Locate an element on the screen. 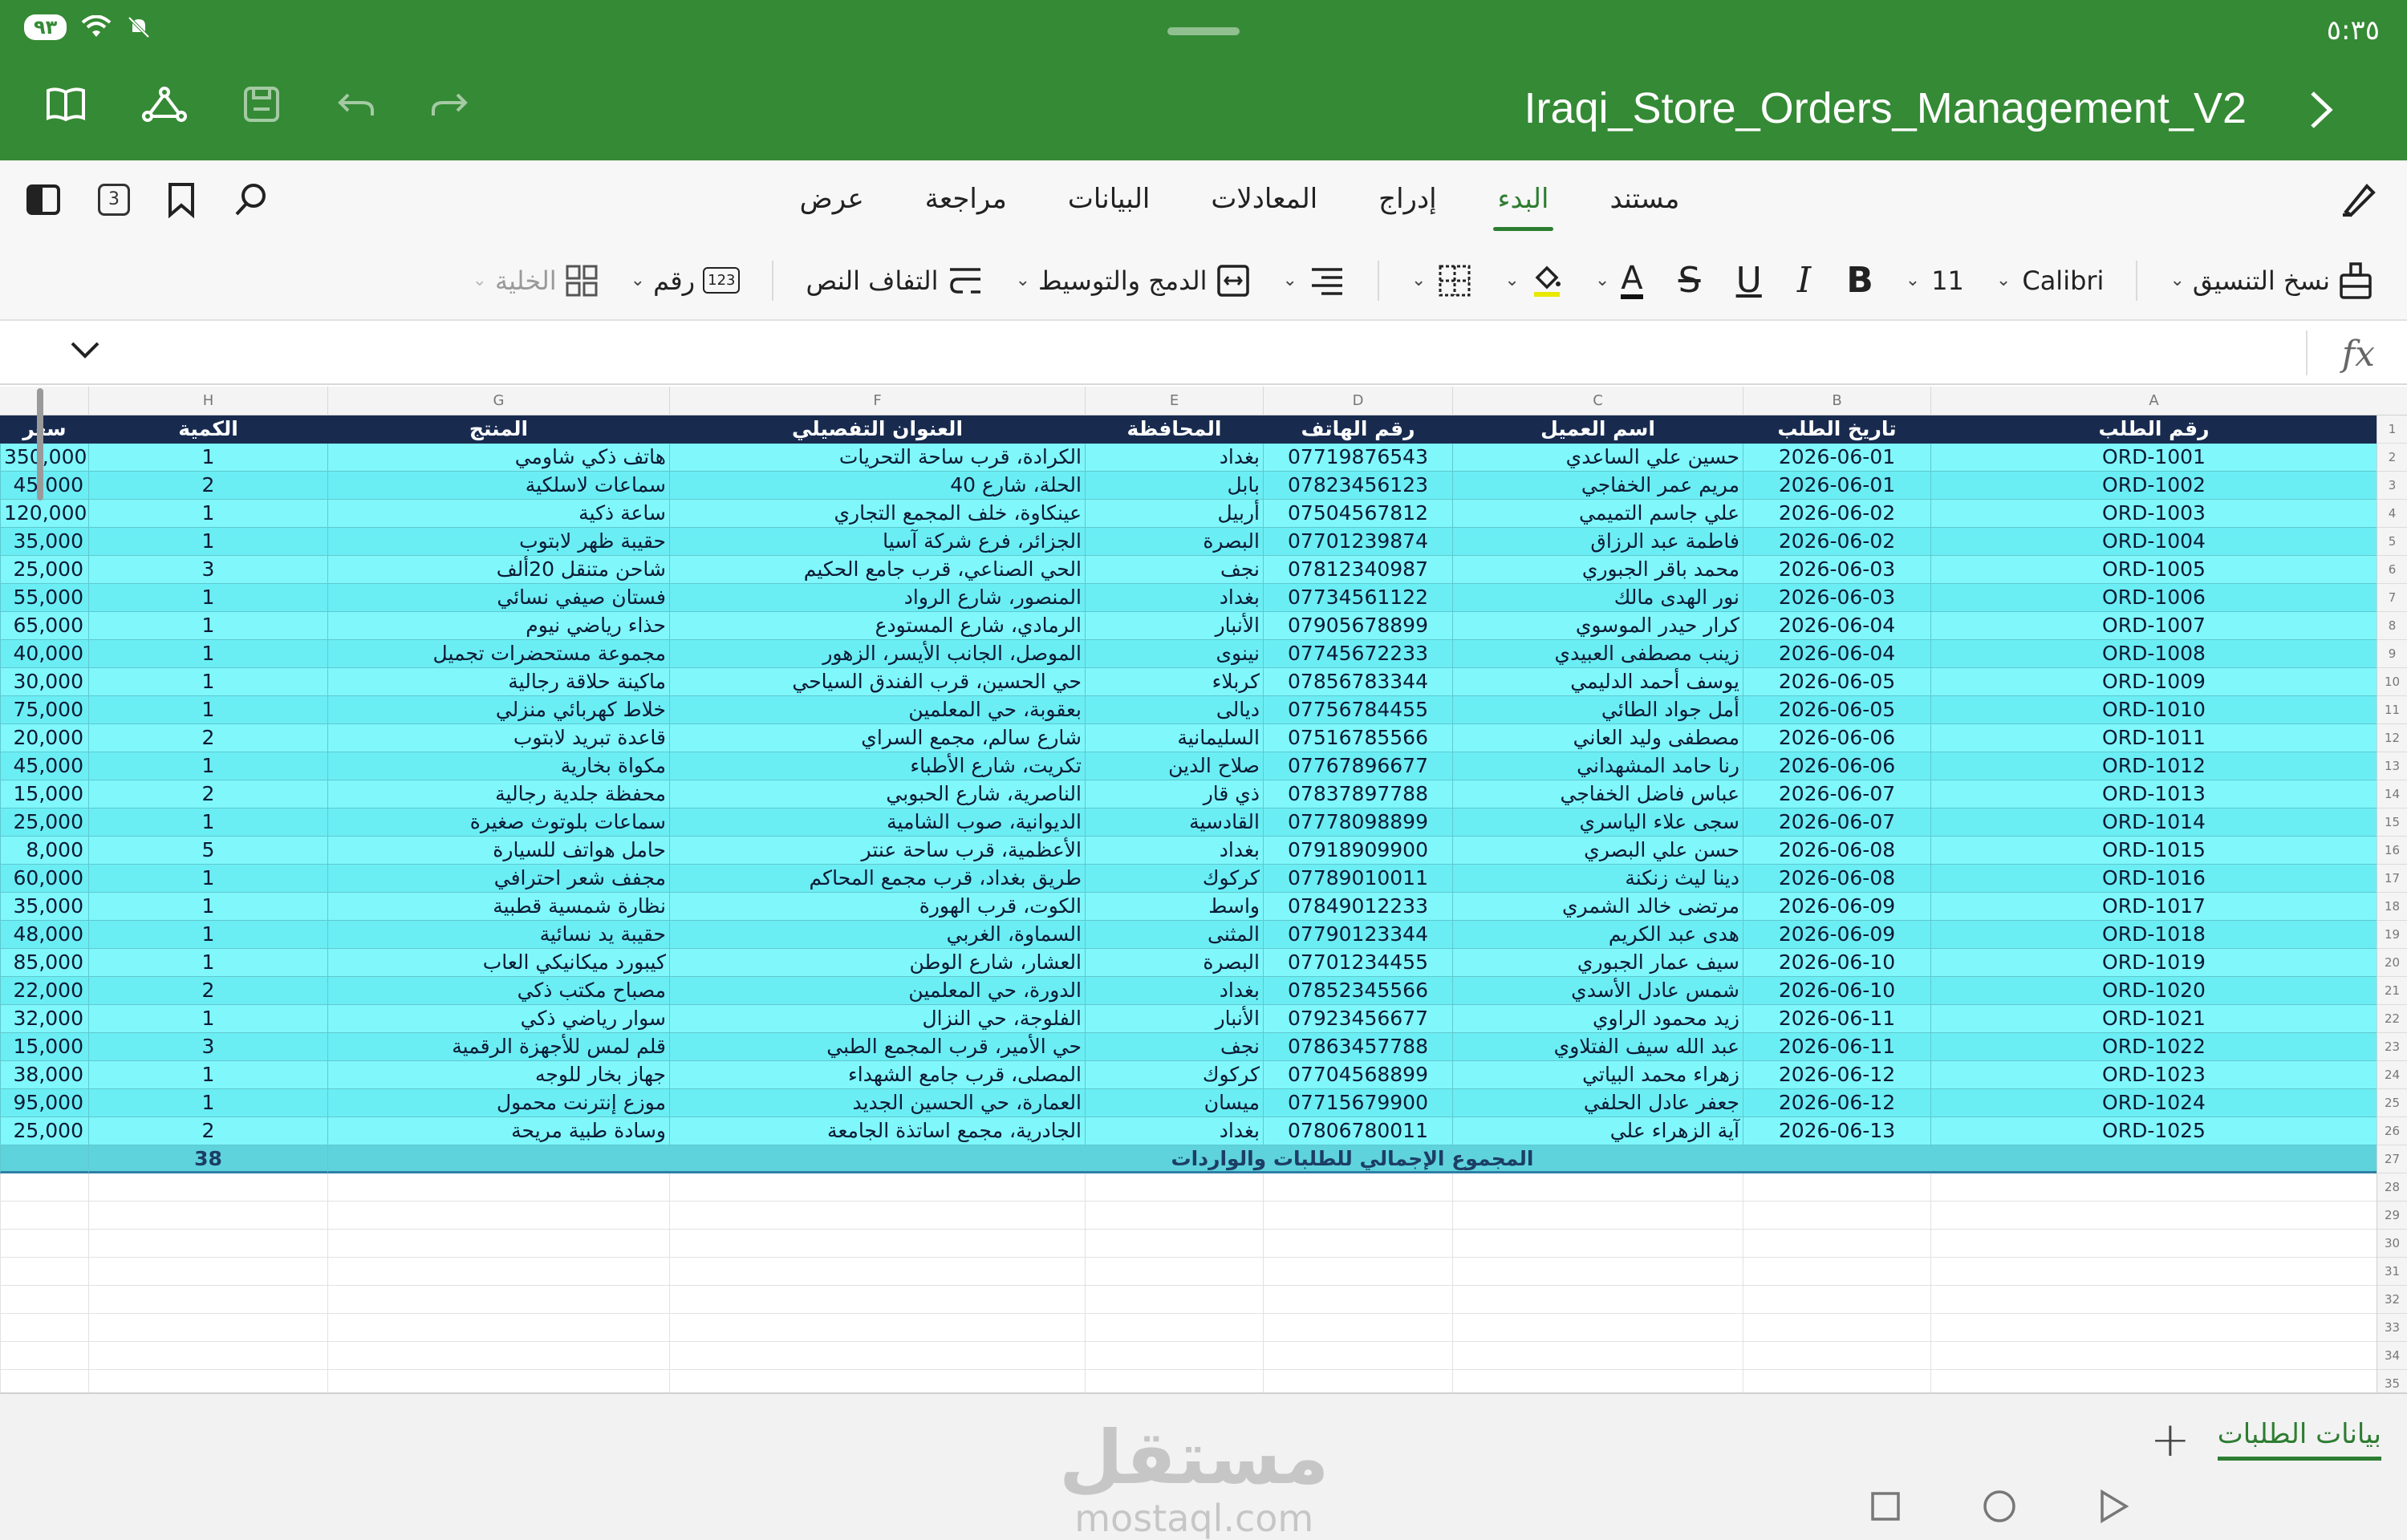 Image resolution: width=2407 pixels, height=1540 pixels. table-cell: 2026-06-07 is located at coordinates (1837, 823).